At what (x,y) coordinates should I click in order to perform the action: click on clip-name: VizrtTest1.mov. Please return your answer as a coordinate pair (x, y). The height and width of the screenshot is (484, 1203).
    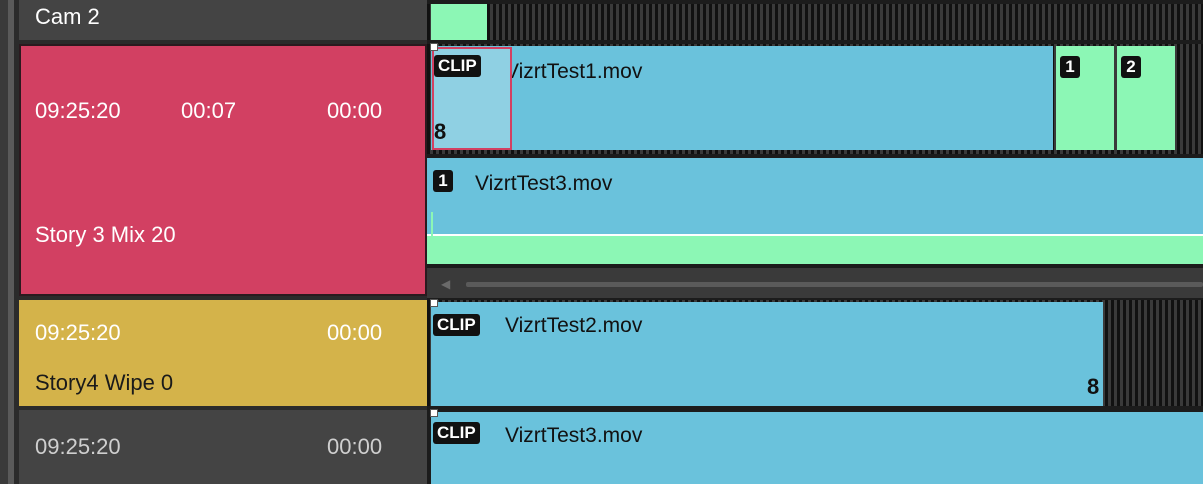
    Looking at the image, I should click on (574, 71).